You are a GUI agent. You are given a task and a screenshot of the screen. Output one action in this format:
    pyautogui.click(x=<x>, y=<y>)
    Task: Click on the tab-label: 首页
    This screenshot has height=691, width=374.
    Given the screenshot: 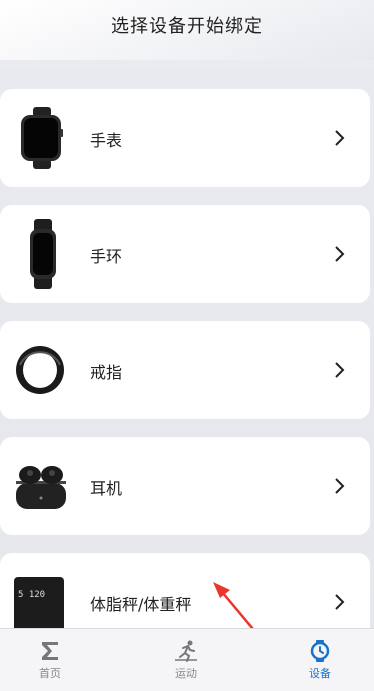 What is the action you would take?
    pyautogui.click(x=50, y=673)
    